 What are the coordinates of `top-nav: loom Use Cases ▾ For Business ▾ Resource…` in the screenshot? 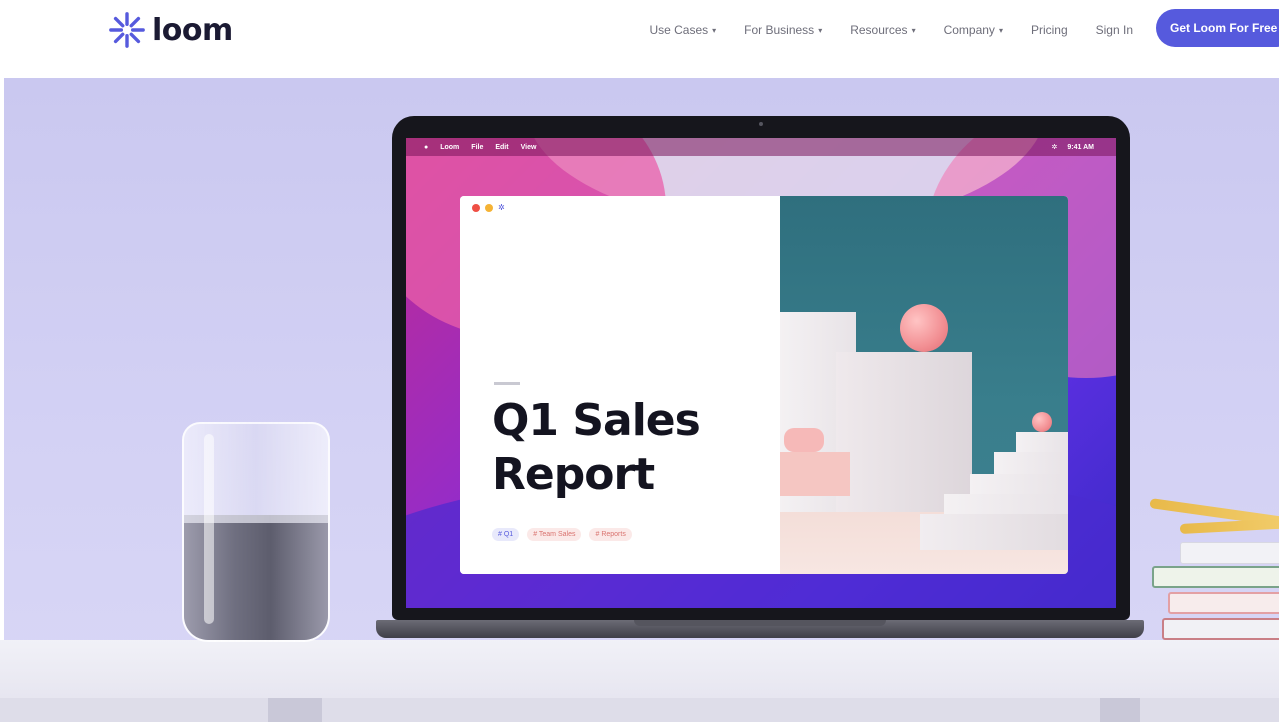 It's located at (639, 39).